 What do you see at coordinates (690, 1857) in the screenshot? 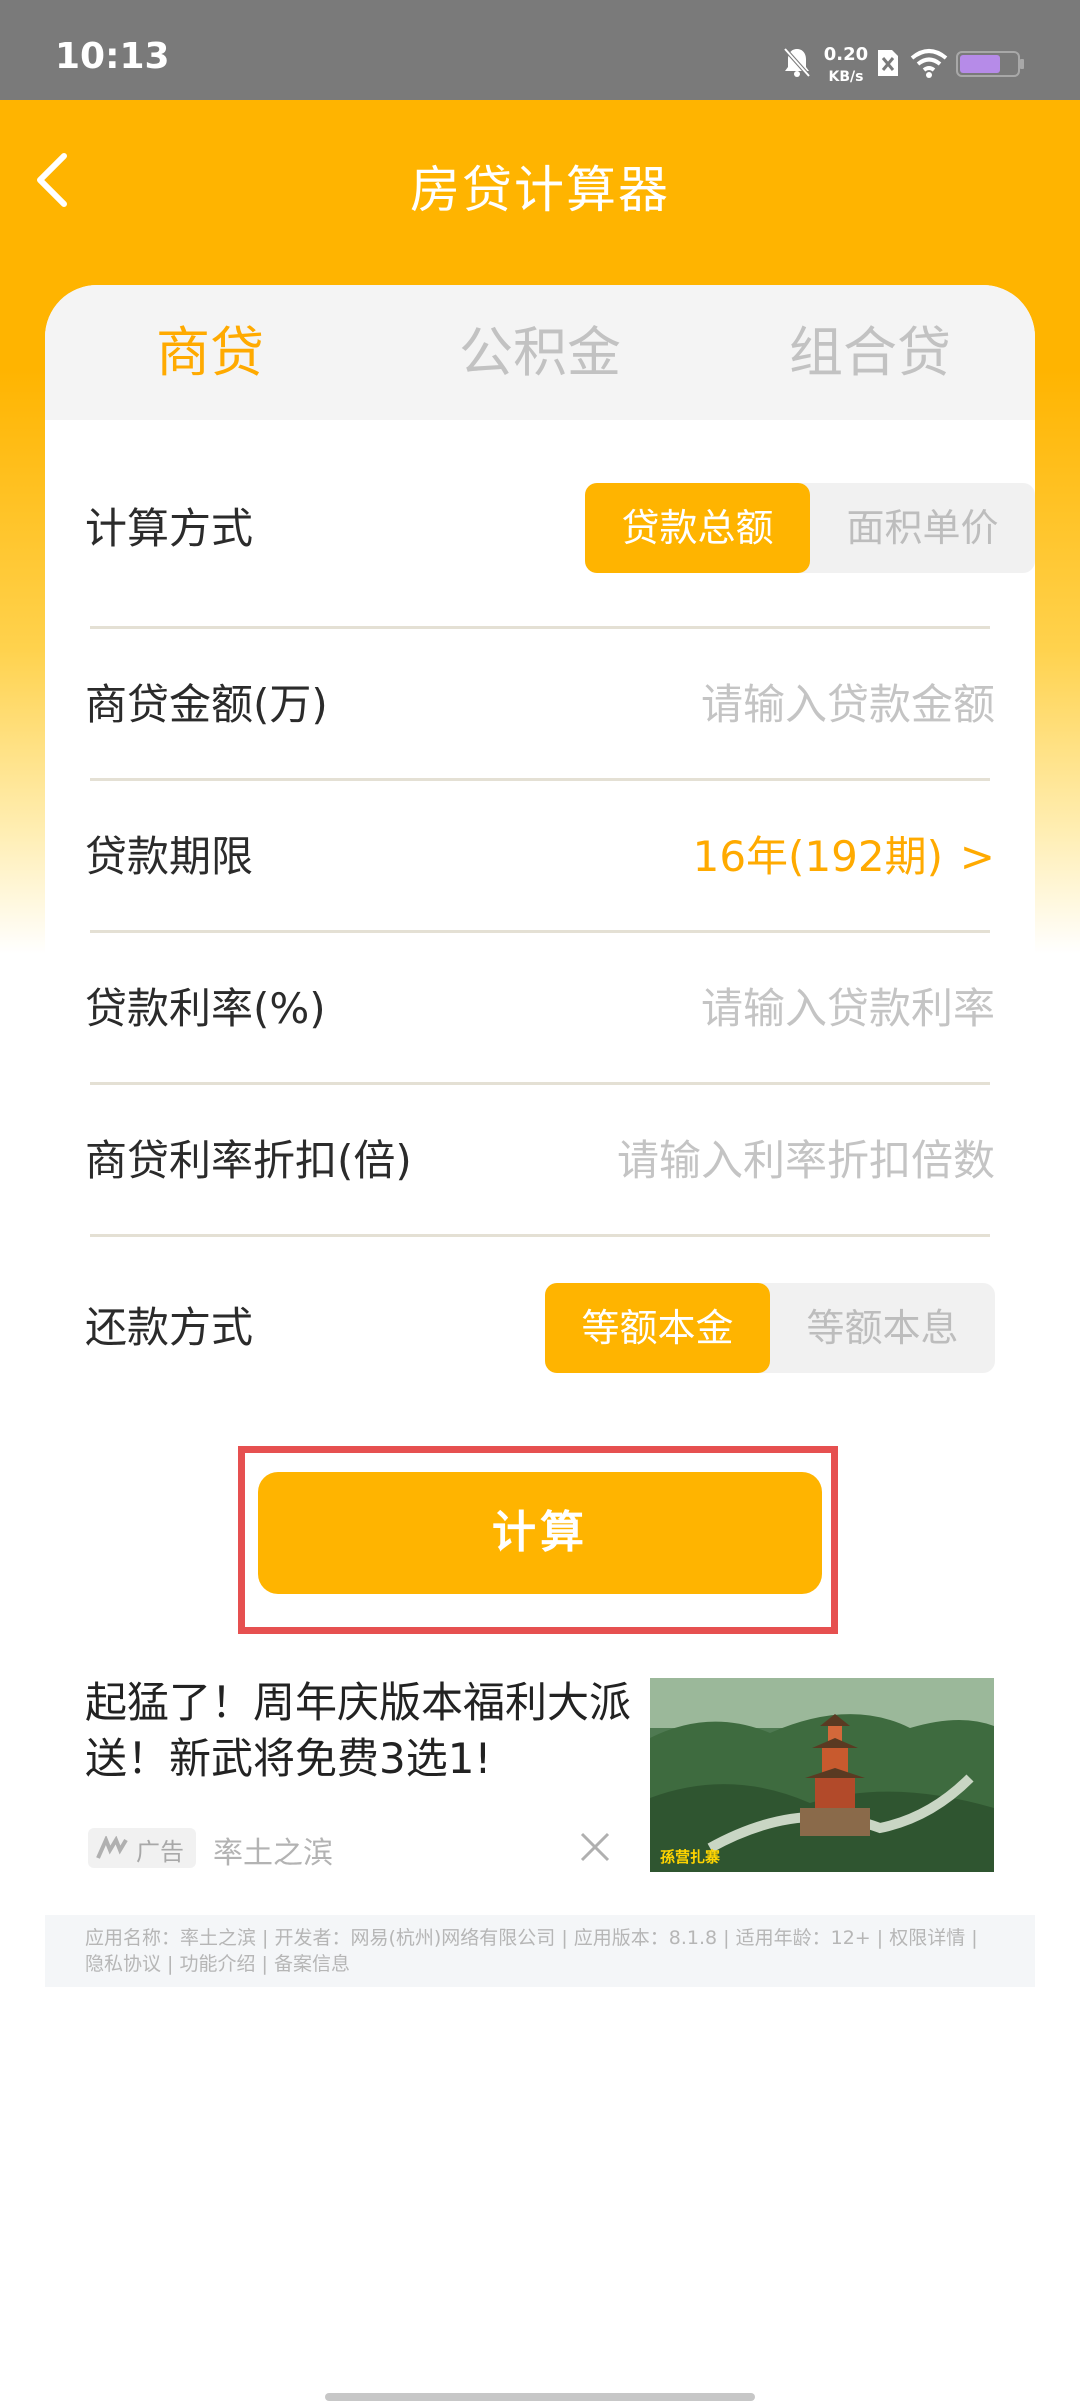
I see `ad-image-caption: 孫营扎寨` at bounding box center [690, 1857].